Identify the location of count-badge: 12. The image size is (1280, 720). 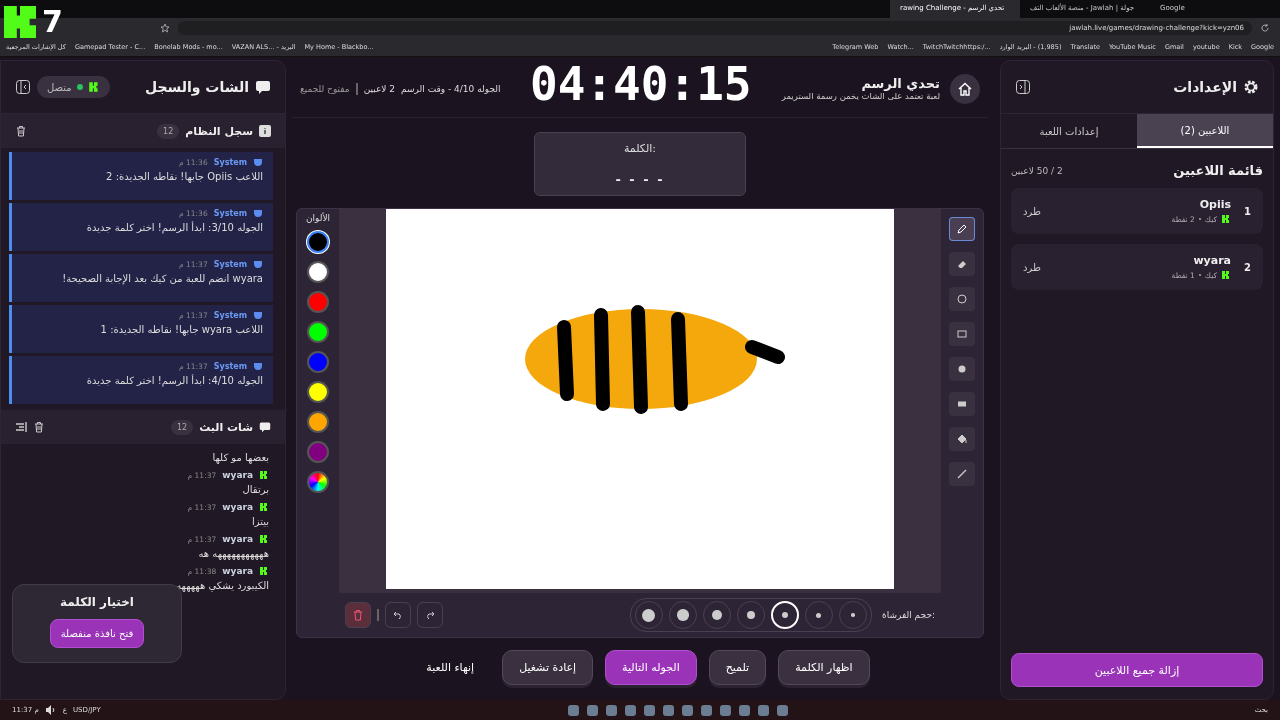
(182, 427).